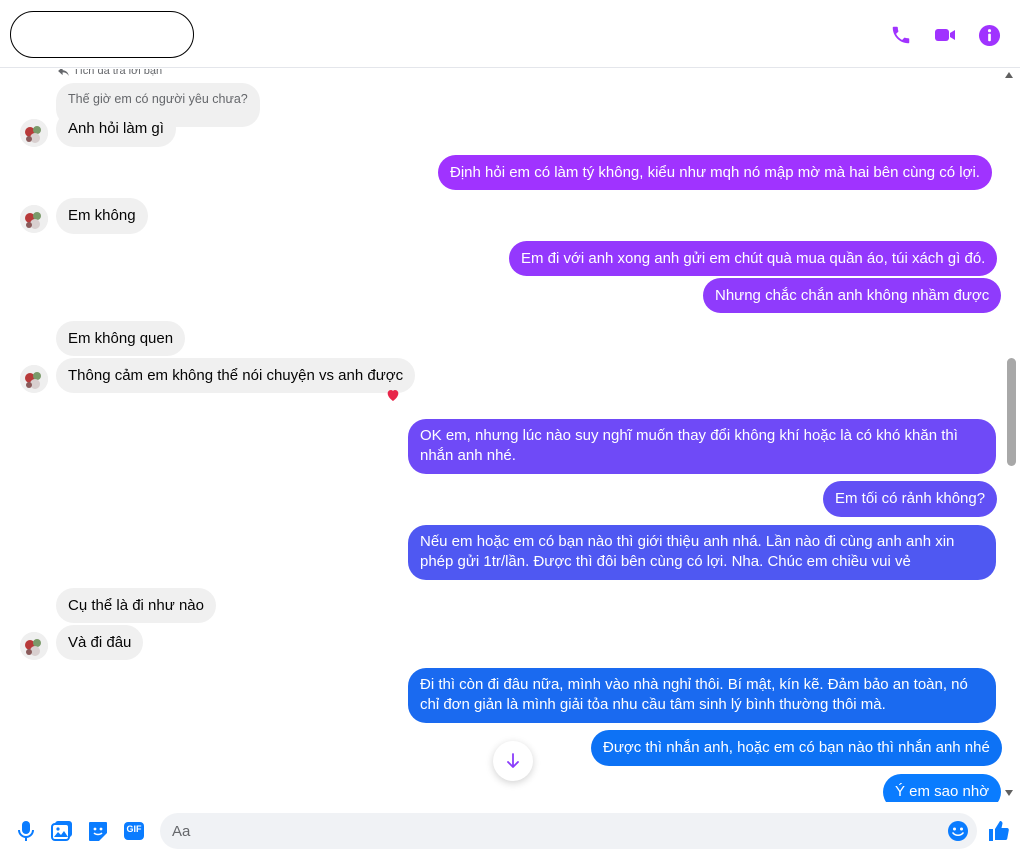  Describe the element at coordinates (958, 831) in the screenshot. I see `emoji-icon` at that location.